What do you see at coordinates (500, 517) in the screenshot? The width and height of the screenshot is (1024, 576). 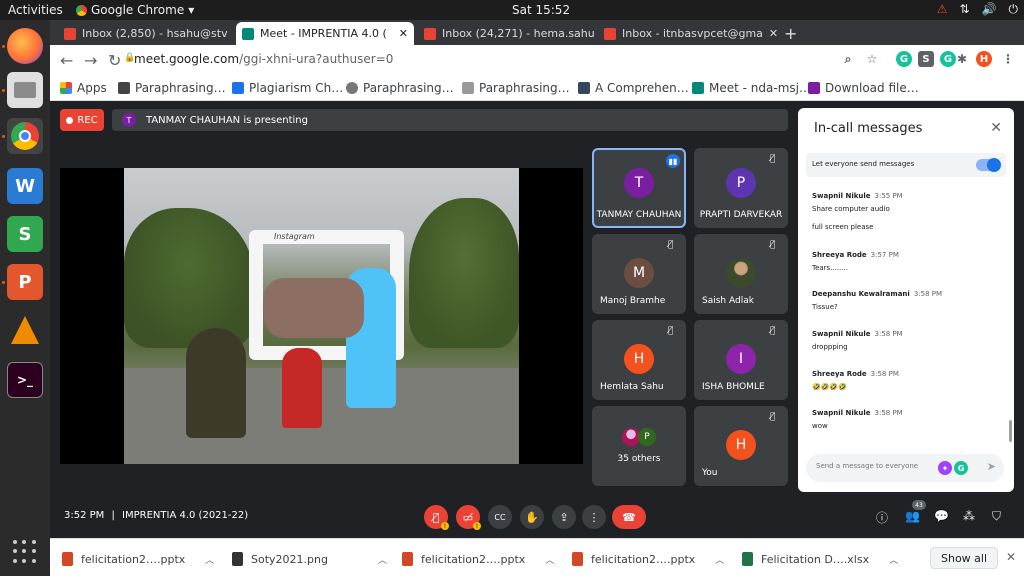 I see `captions-button: CC` at bounding box center [500, 517].